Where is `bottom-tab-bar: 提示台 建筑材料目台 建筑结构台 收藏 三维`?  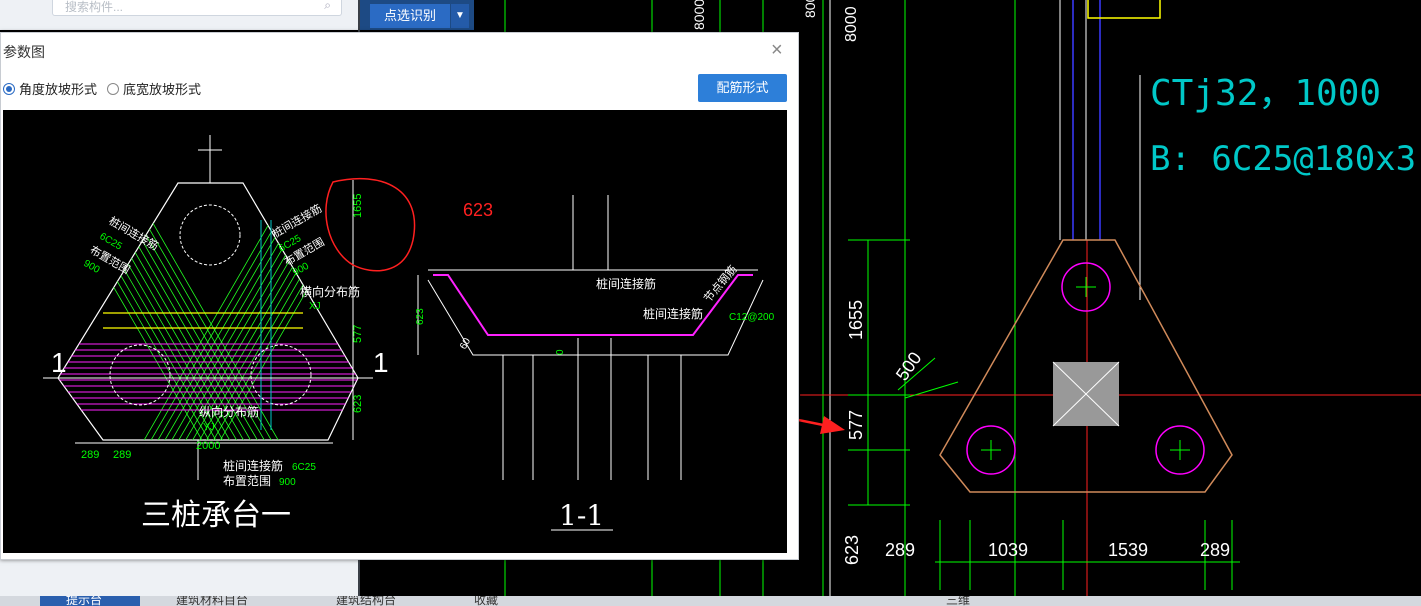
bottom-tab-bar: 提示台 建筑材料目台 建筑结构台 收藏 三维 is located at coordinates (710, 601).